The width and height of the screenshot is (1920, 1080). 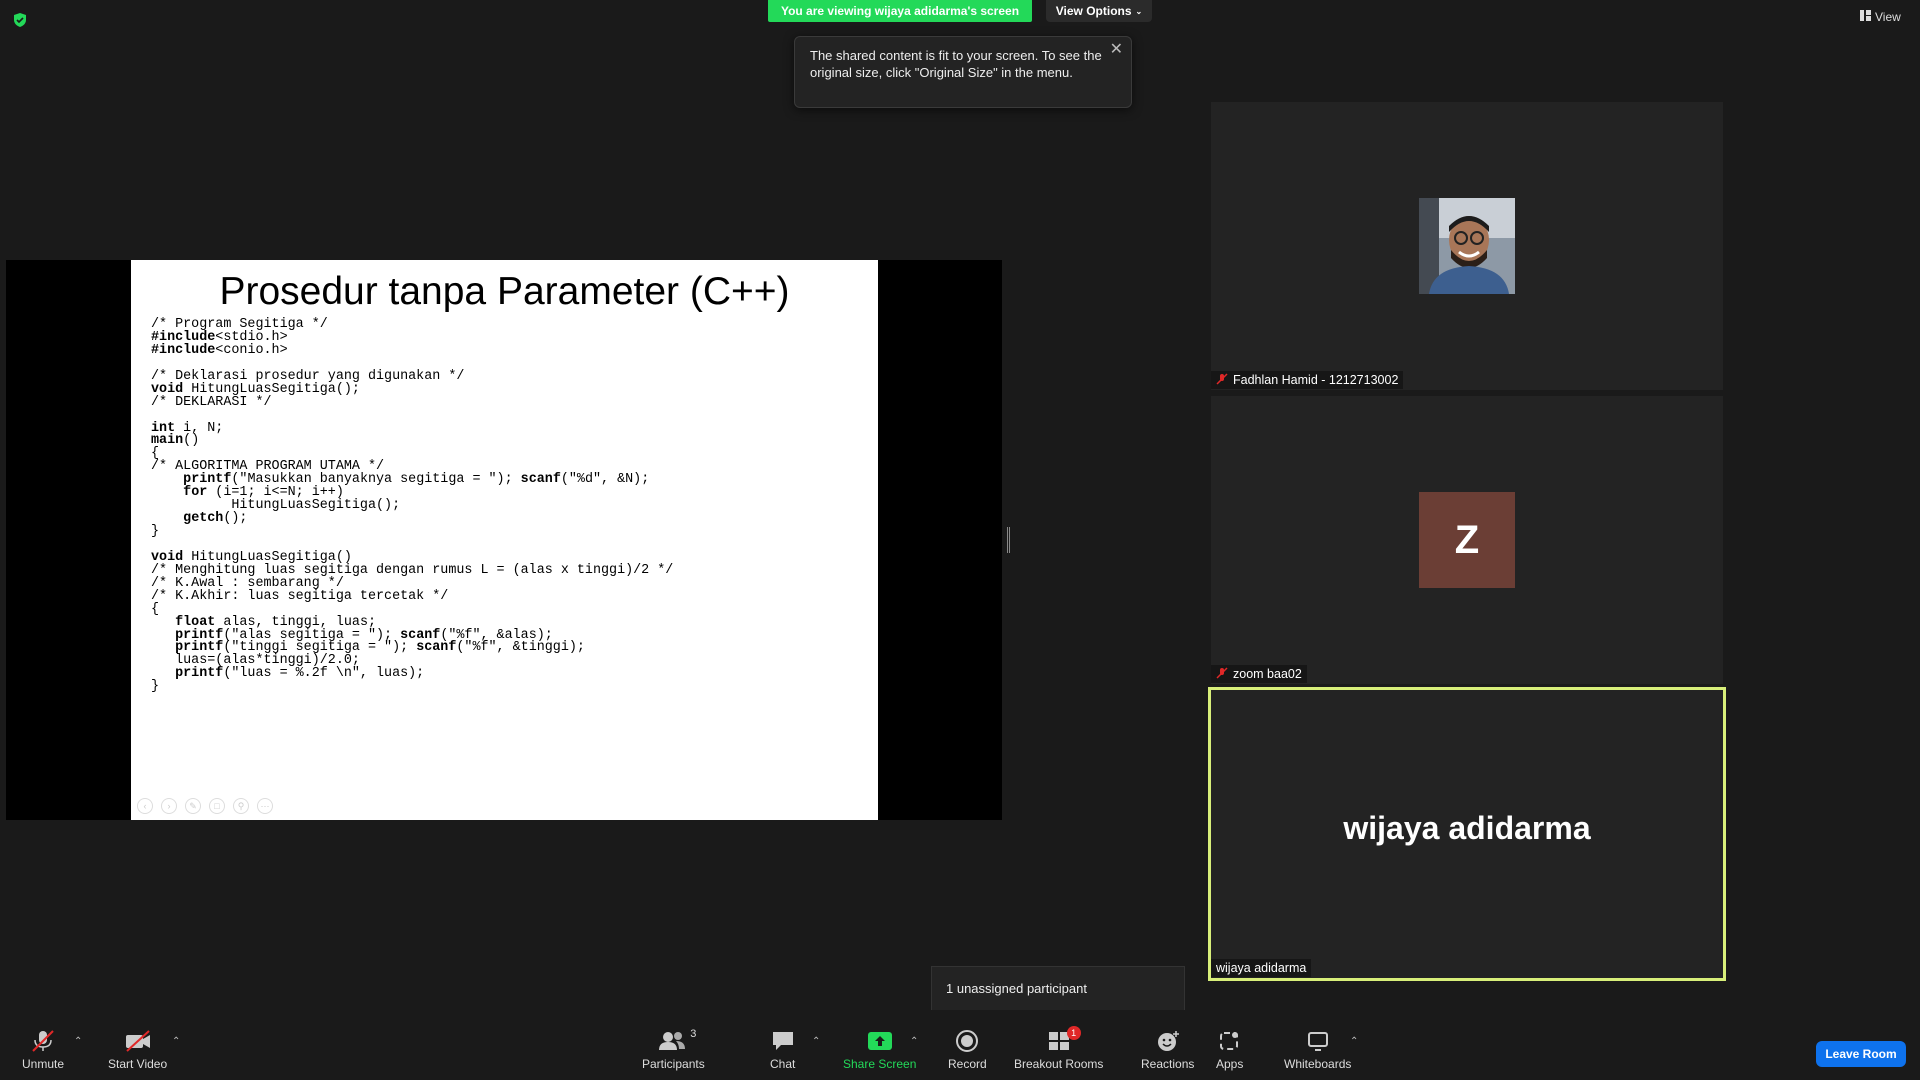 I want to click on share-screen-button: Share Screen, so click(x=879, y=1050).